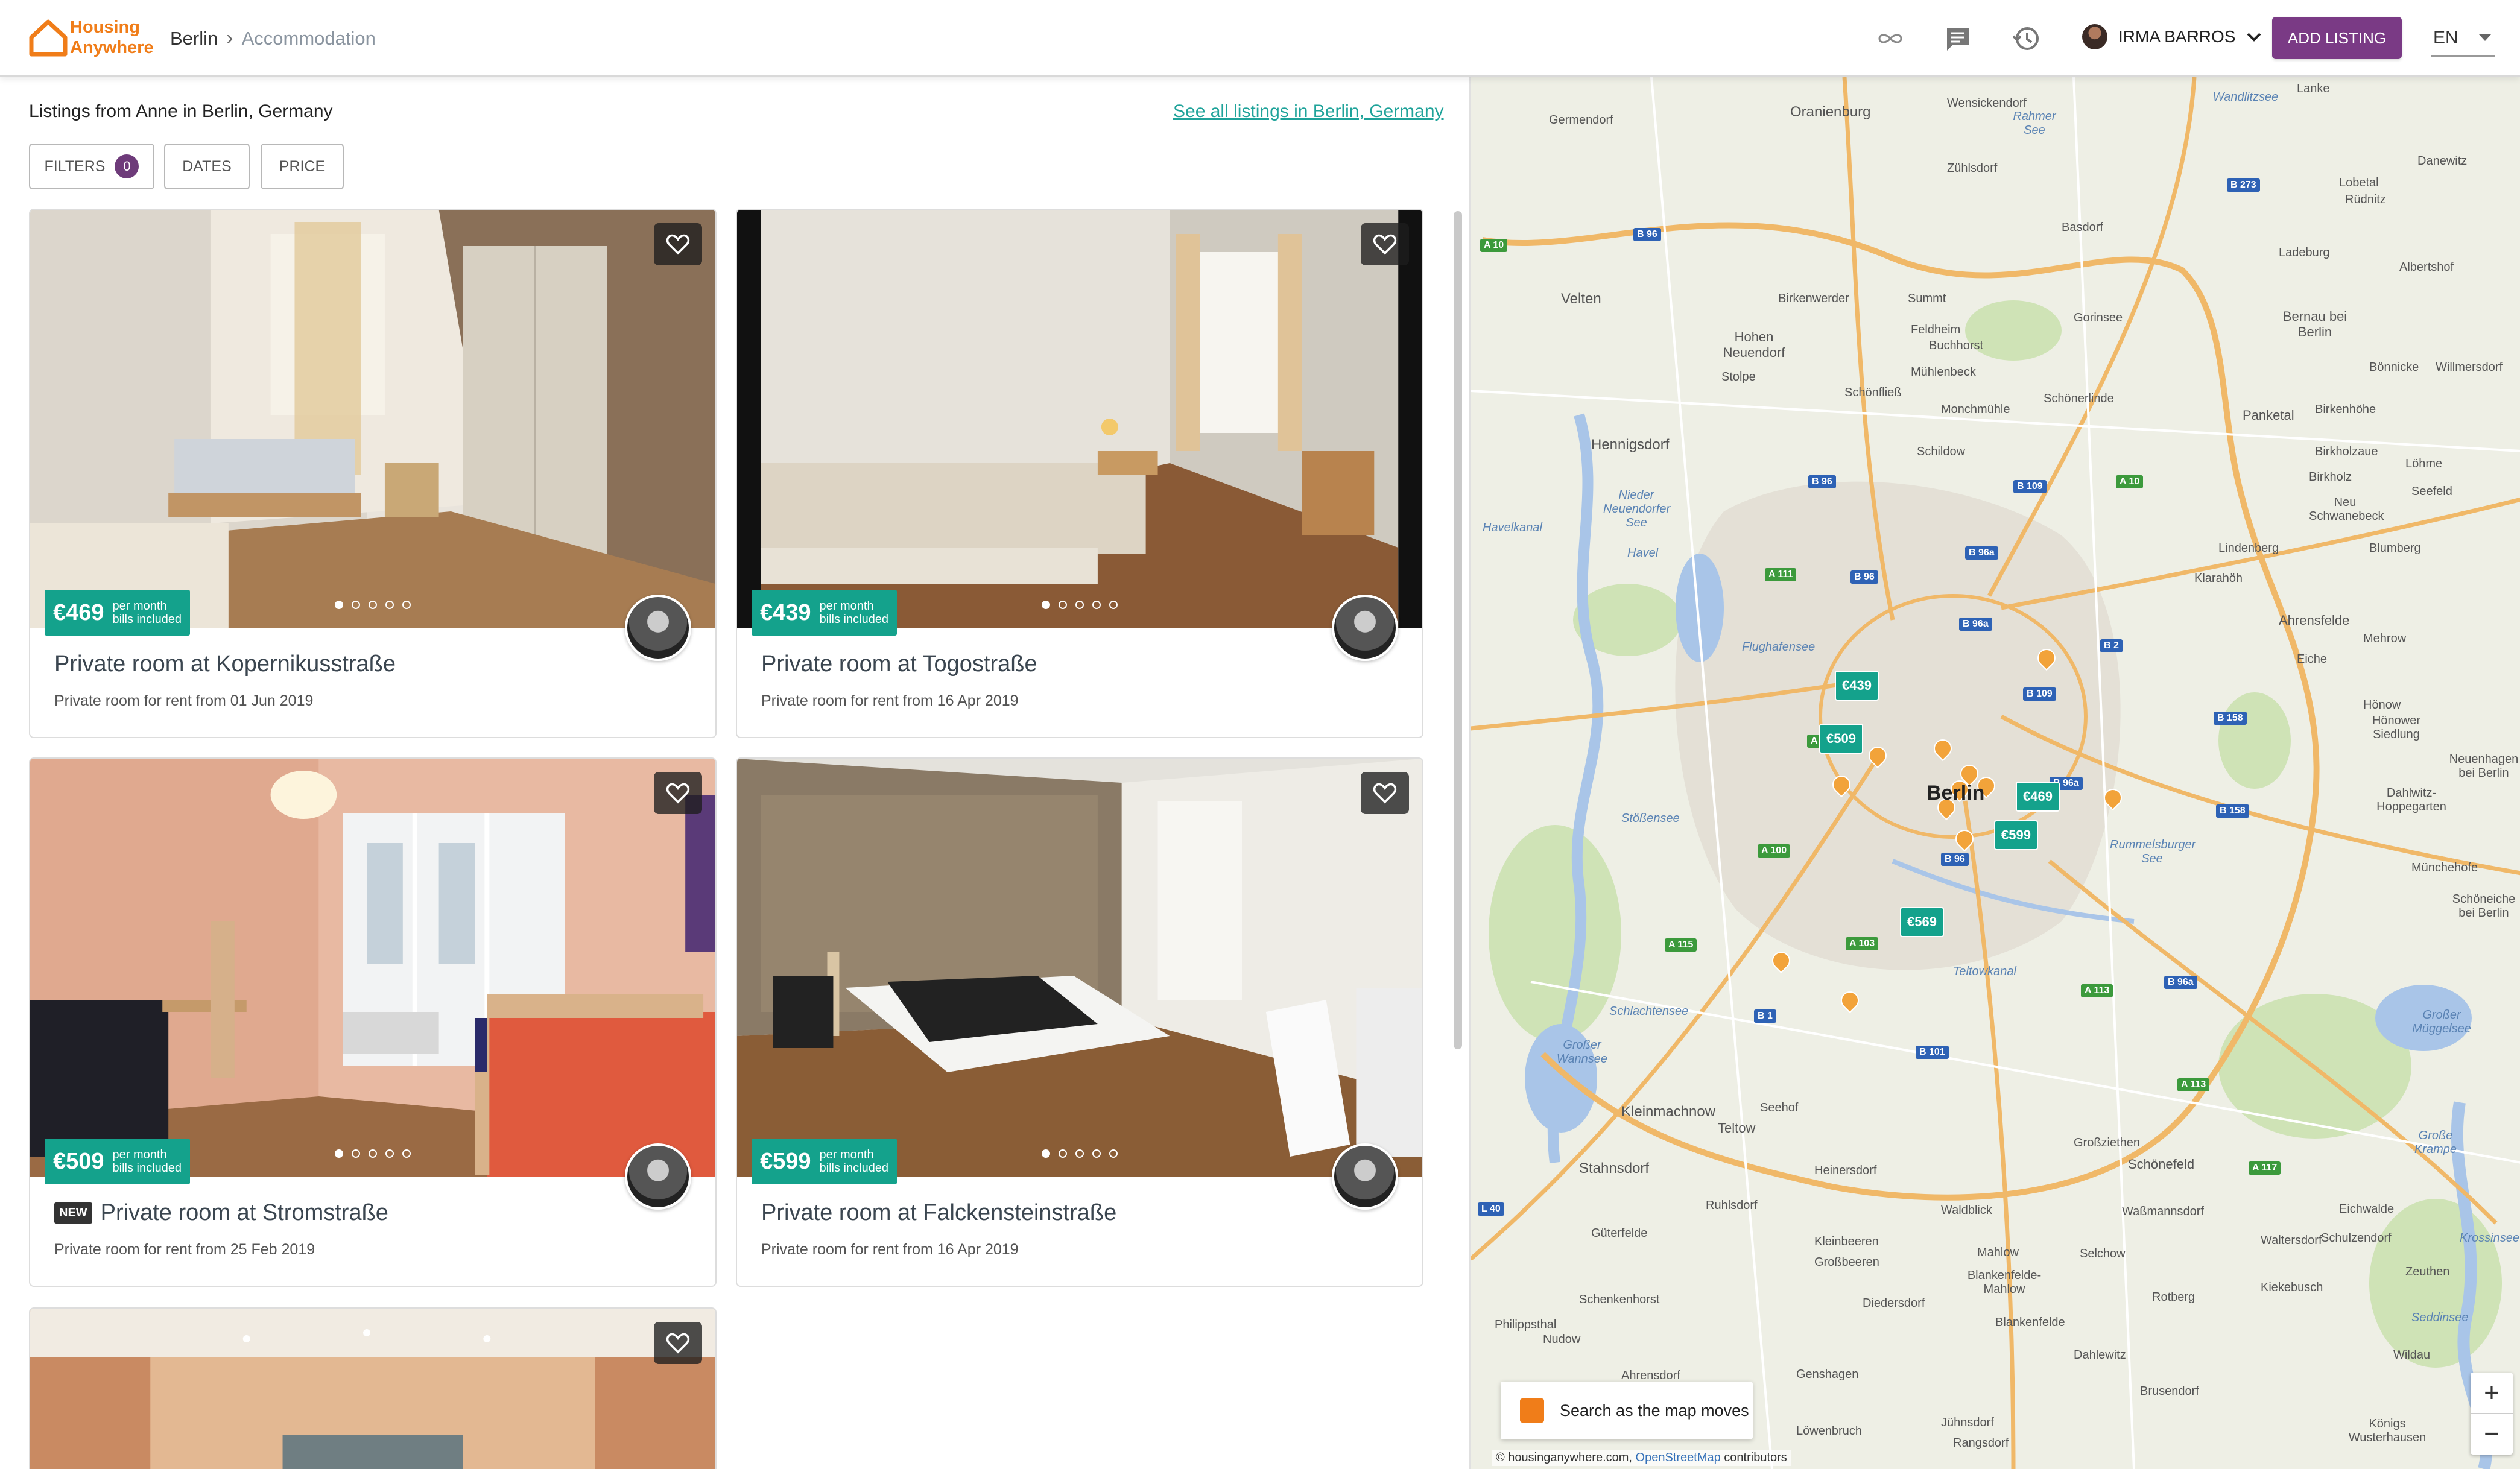 The width and height of the screenshot is (2520, 1469). I want to click on road-label: A 100, so click(1775, 851).